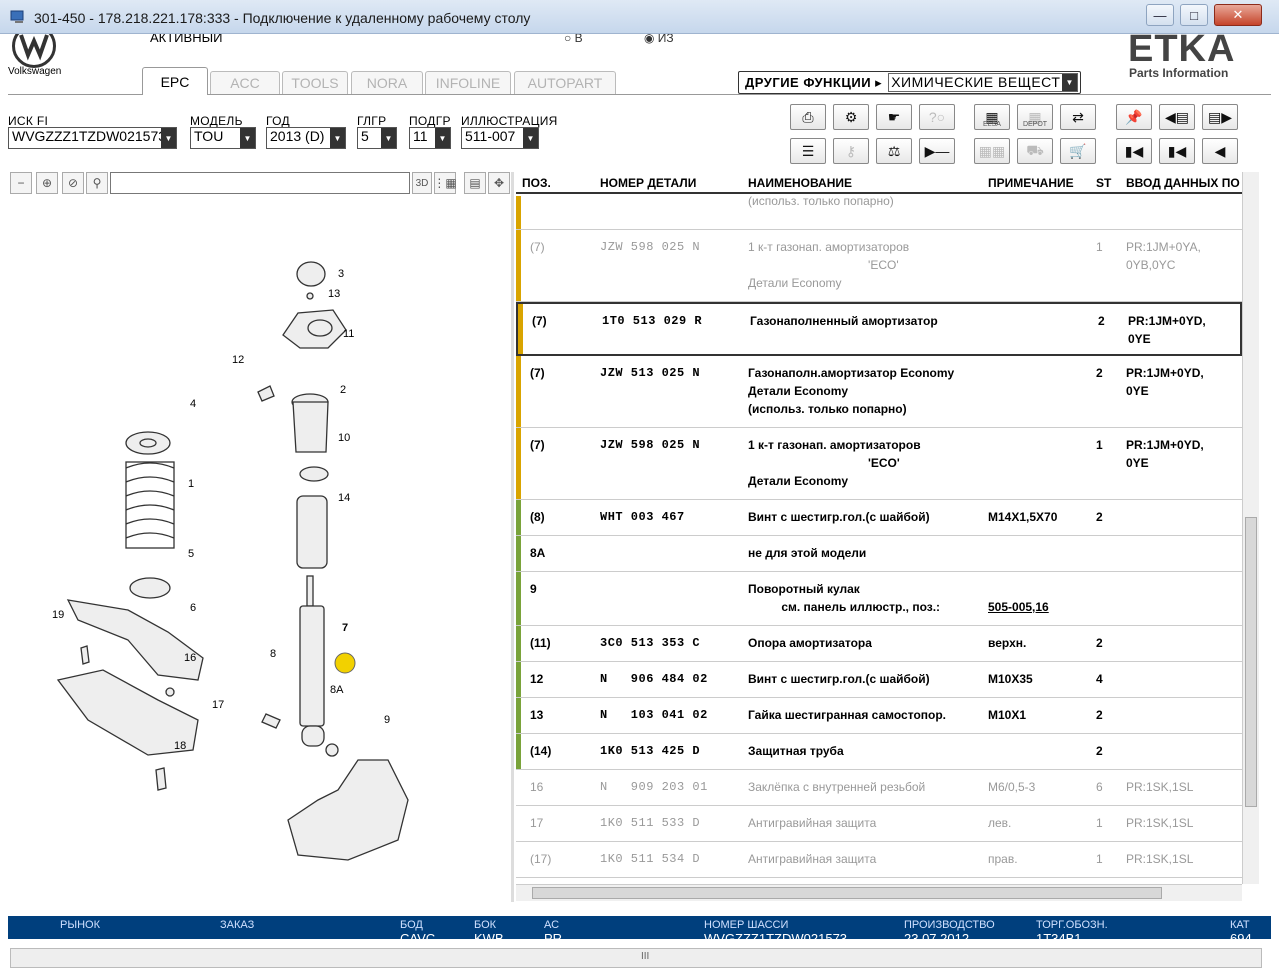  I want to click on tab-infoline: INFOLINE, so click(468, 82).